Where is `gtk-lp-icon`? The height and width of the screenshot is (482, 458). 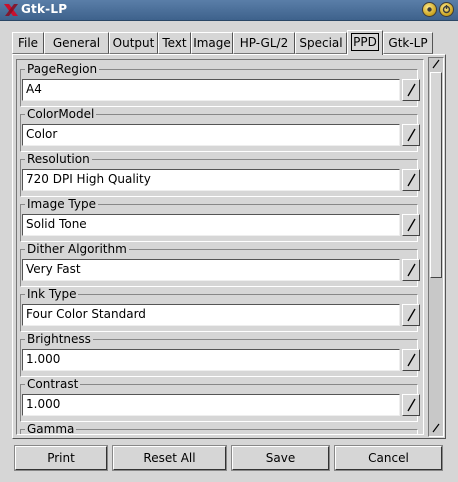
gtk-lp-icon is located at coordinates (11, 10).